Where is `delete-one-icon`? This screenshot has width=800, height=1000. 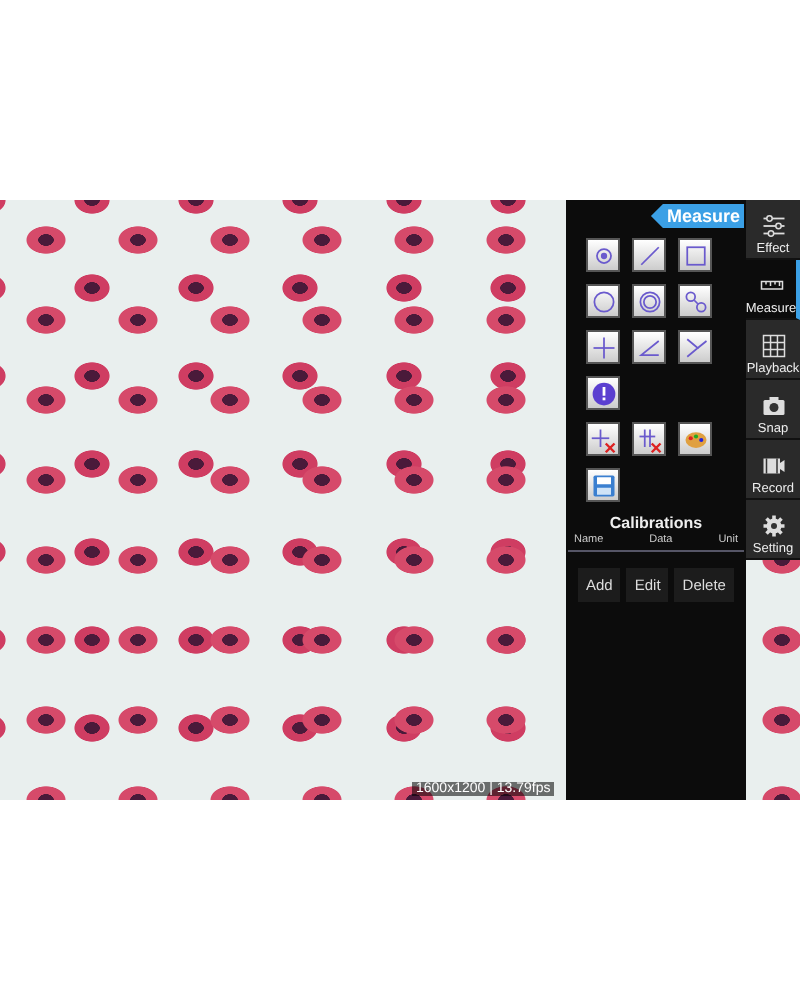 delete-one-icon is located at coordinates (603, 439).